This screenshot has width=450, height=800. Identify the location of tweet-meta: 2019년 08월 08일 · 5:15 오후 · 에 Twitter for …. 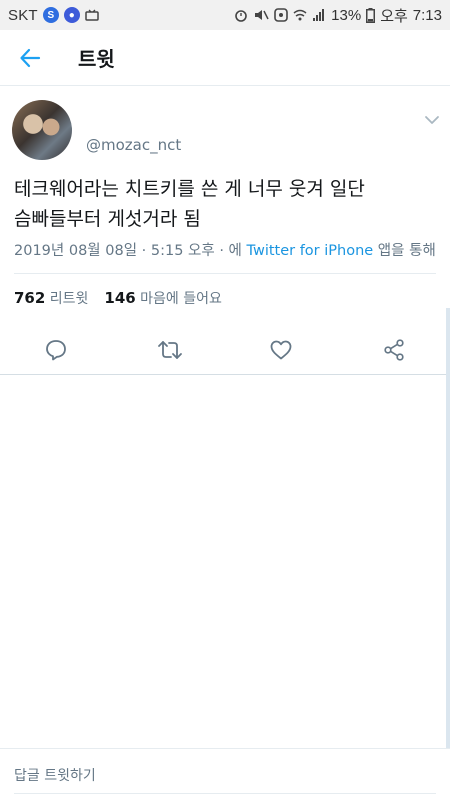
(226, 249).